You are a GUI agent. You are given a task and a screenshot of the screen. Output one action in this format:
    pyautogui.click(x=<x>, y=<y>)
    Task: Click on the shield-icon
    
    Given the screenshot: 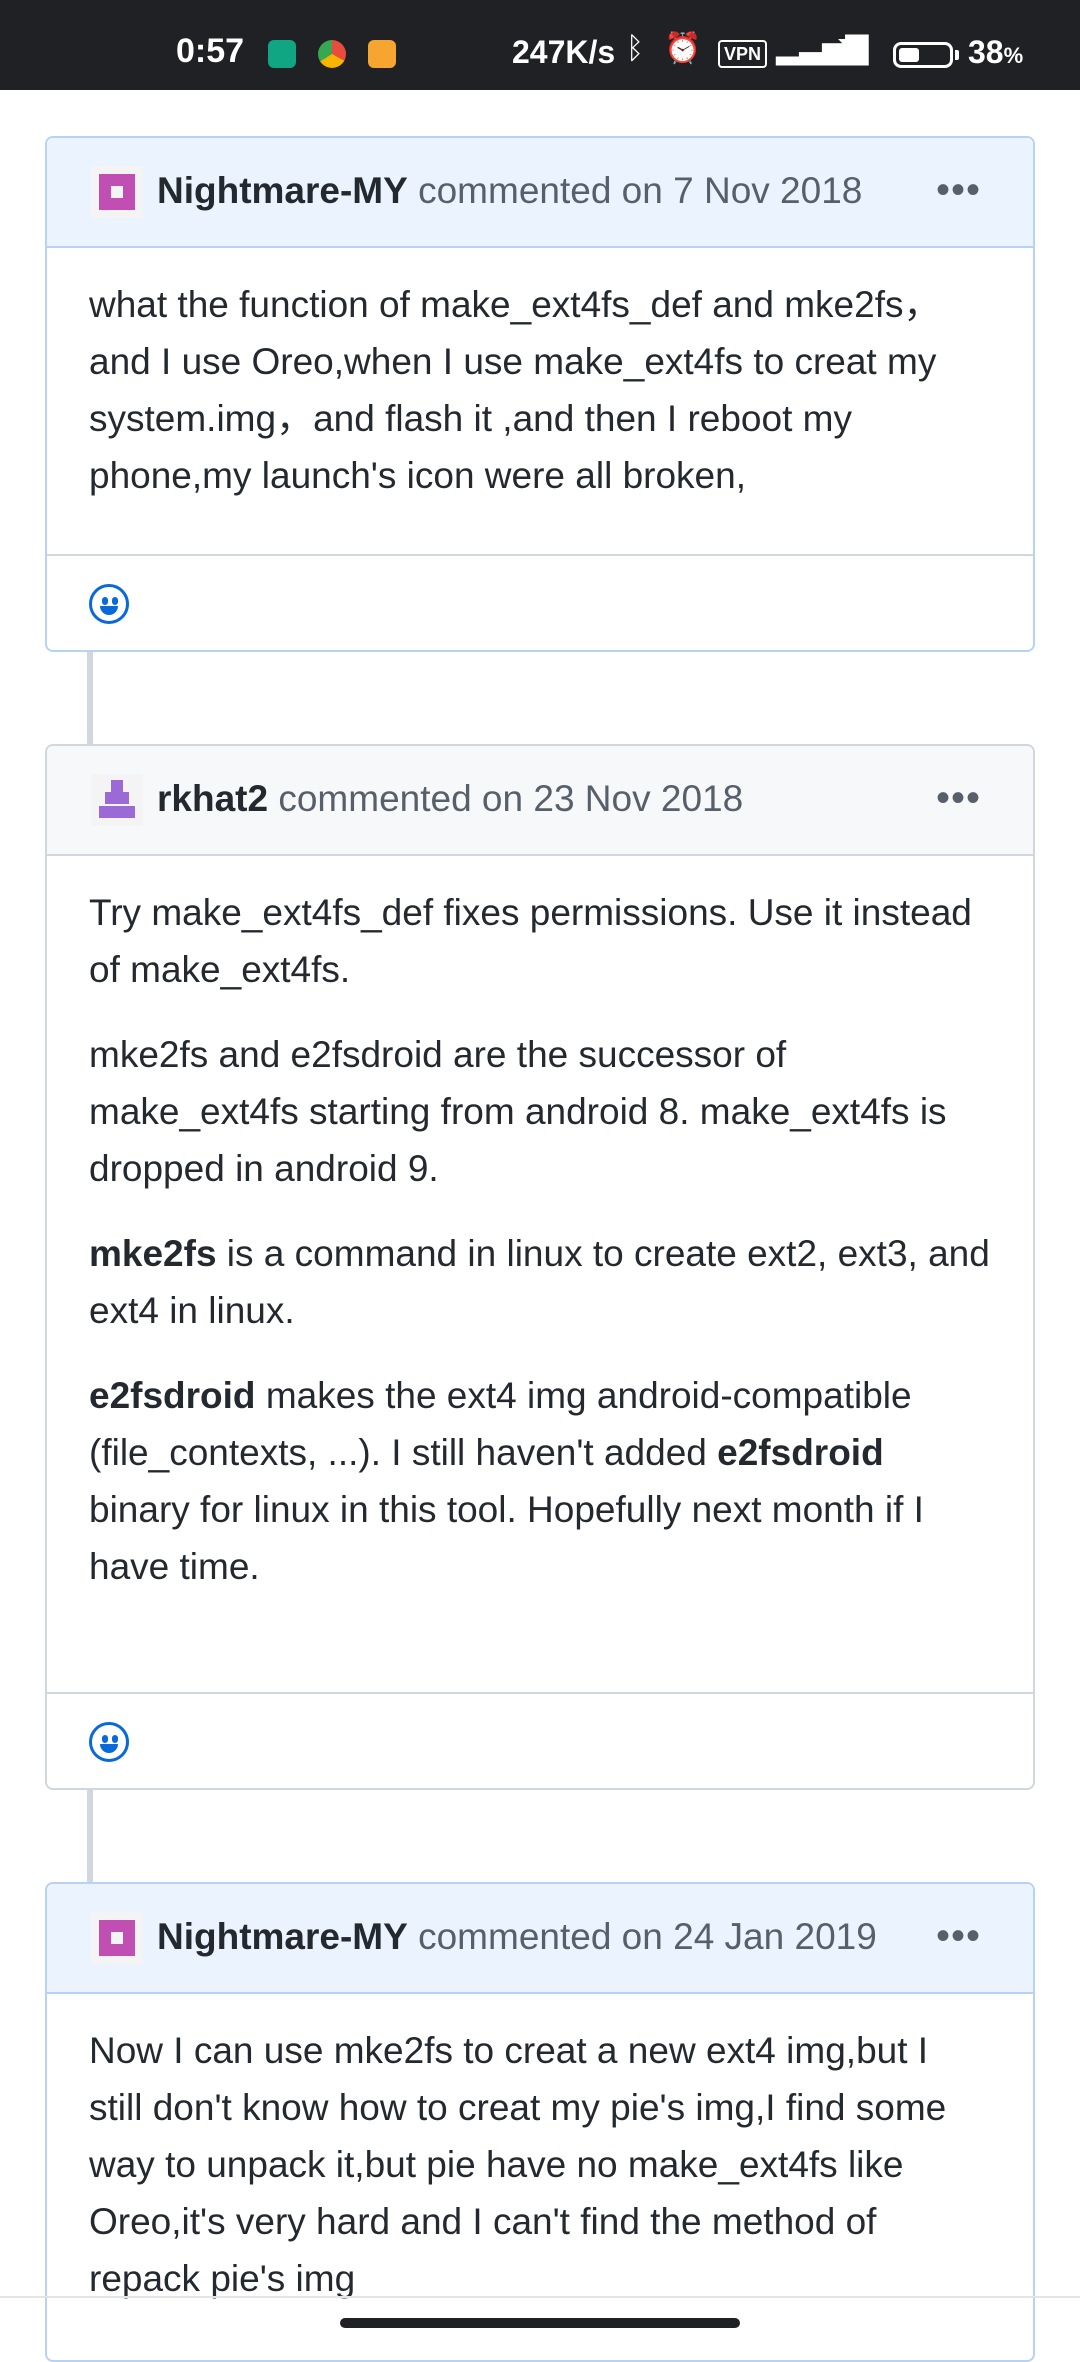 What is the action you would take?
    pyautogui.click(x=282, y=54)
    